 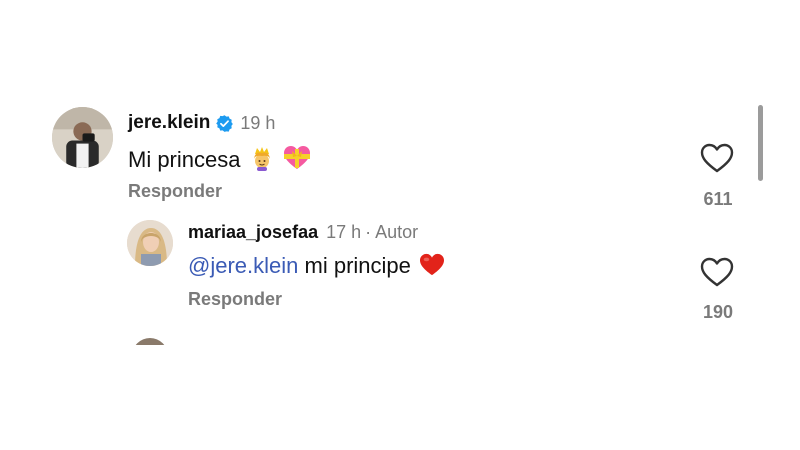 I want to click on comment-header: jere.klein 19 h, so click(x=201, y=123).